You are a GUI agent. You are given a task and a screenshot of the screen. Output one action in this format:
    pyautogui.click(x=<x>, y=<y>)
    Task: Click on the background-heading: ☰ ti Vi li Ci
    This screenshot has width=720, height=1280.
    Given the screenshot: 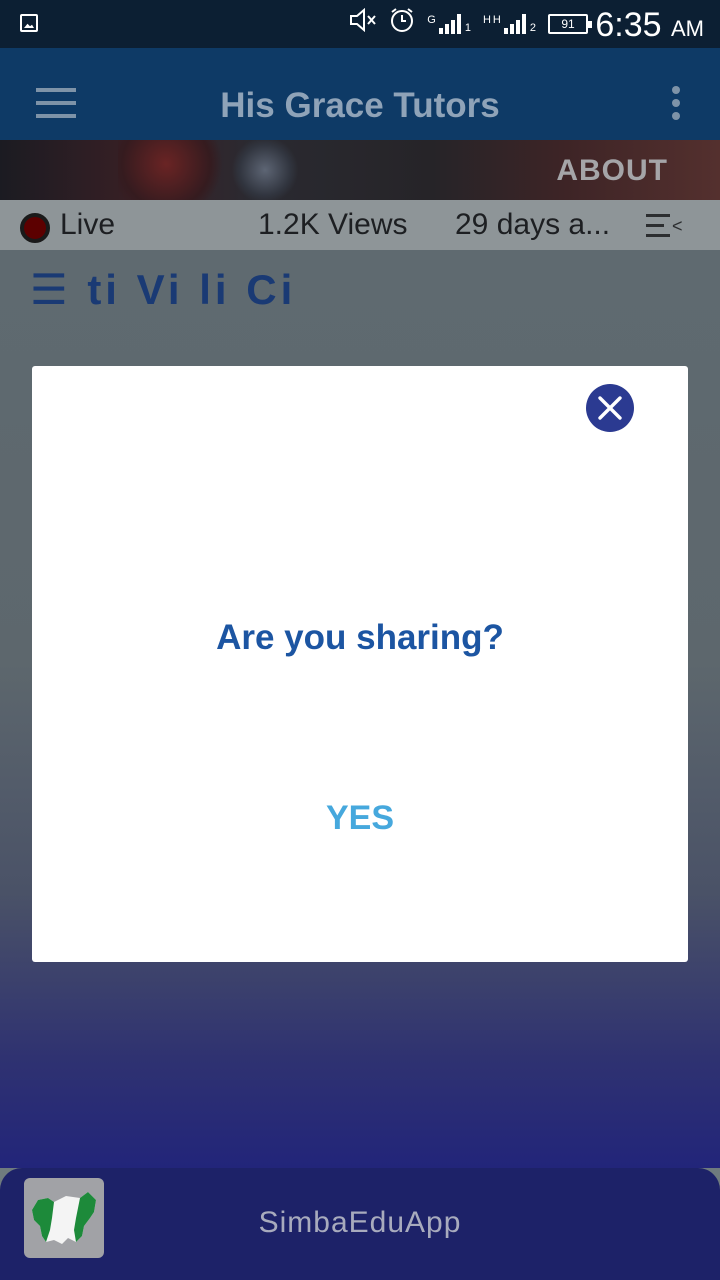 What is the action you would take?
    pyautogui.click(x=240, y=294)
    